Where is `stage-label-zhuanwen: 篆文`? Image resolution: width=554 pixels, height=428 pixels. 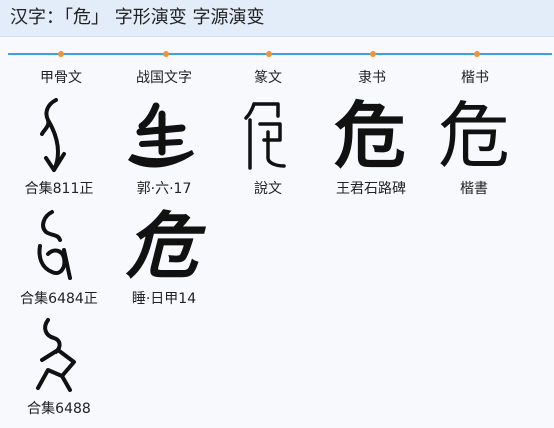
stage-label-zhuanwen: 篆文 is located at coordinates (268, 78).